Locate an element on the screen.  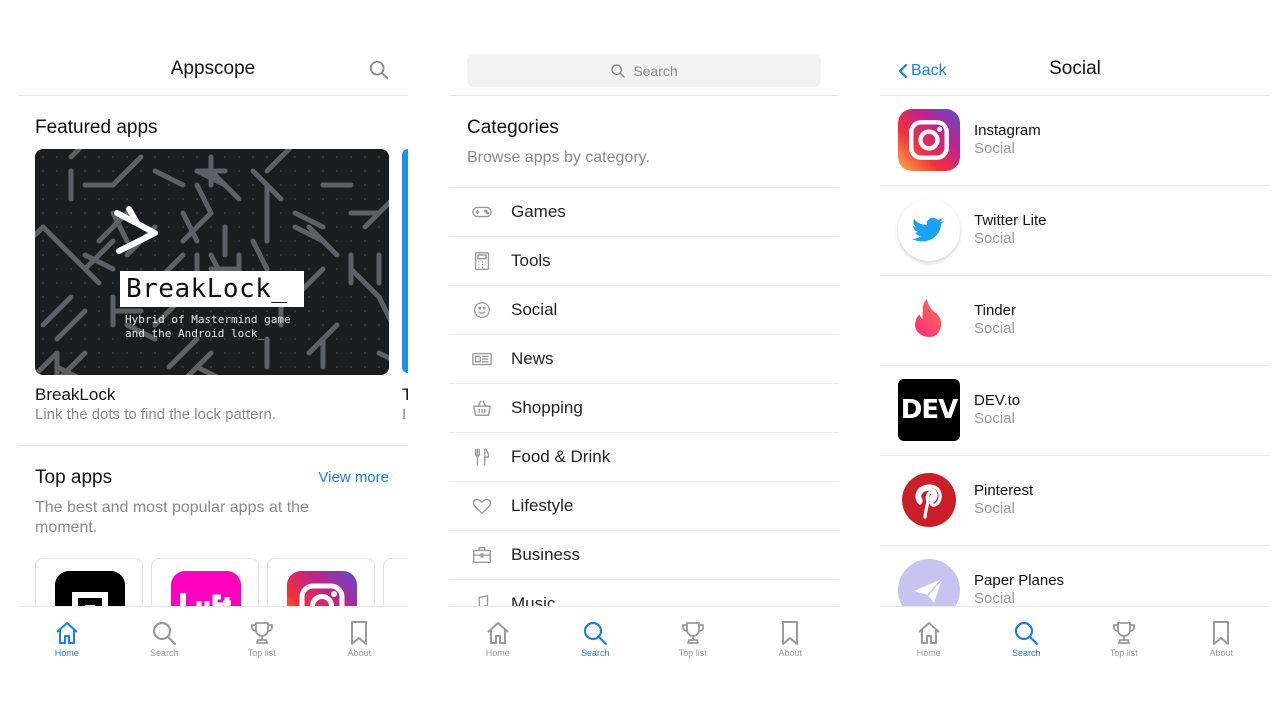
search-placeholder: Search is located at coordinates (655, 70).